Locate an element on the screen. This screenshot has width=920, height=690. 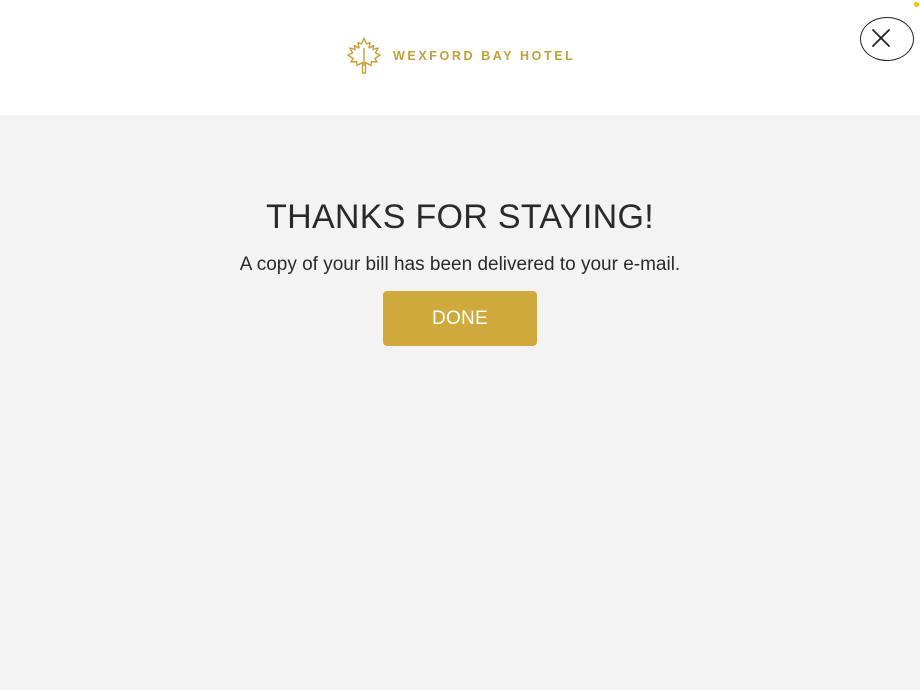
status-indicator is located at coordinates (916, 4).